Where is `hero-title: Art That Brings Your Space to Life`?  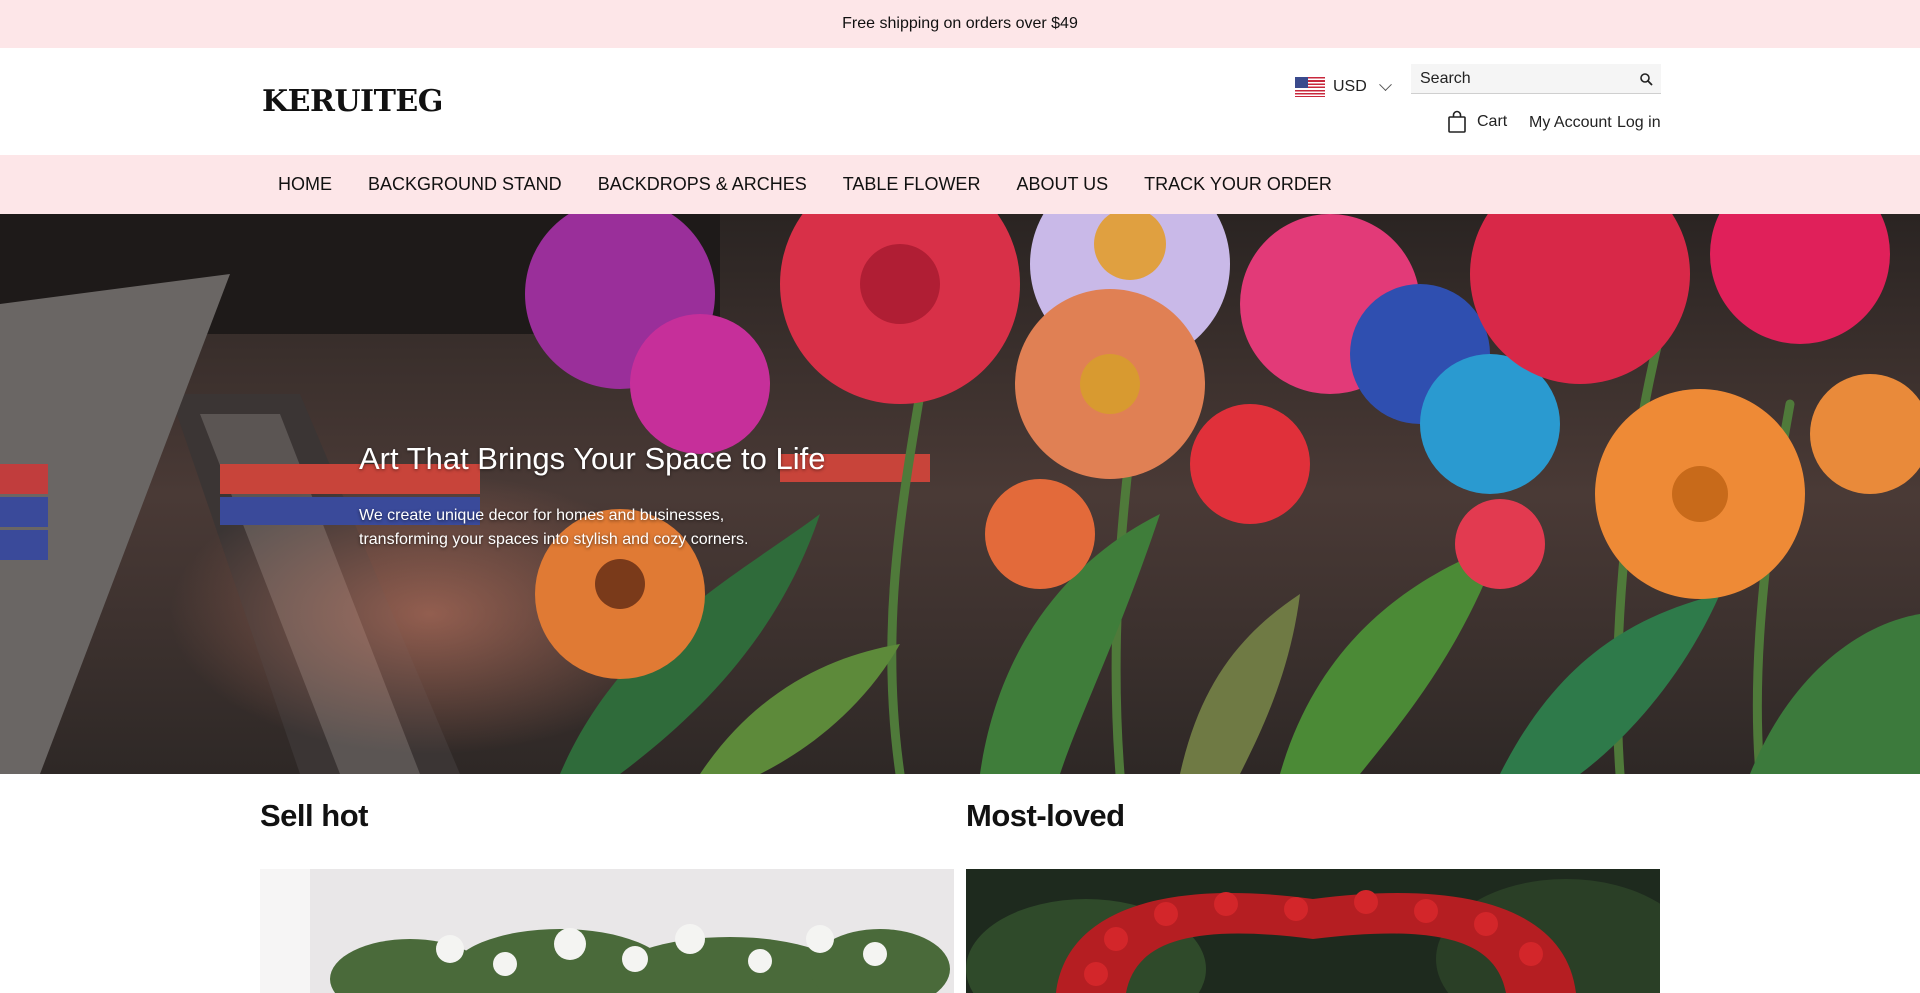 hero-title: Art That Brings Your Space to Life is located at coordinates (592, 458).